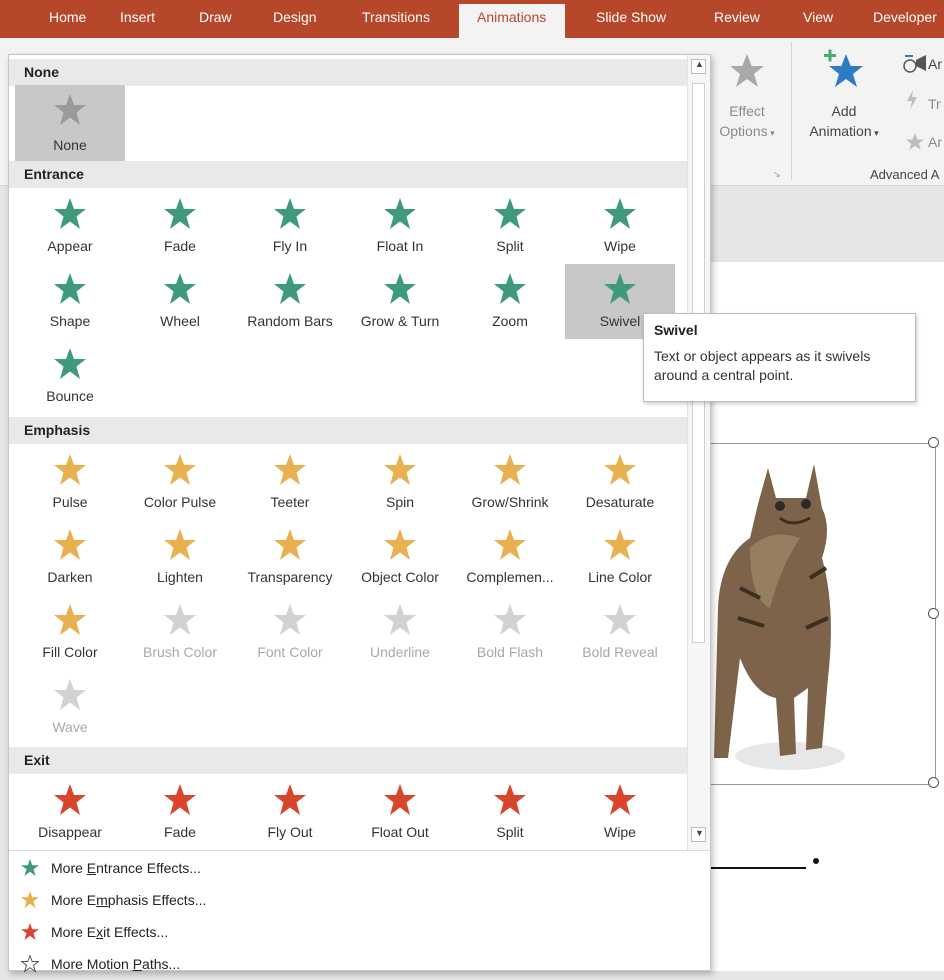  What do you see at coordinates (180, 226) in the screenshot?
I see `entrance-effect-fade: Fade` at bounding box center [180, 226].